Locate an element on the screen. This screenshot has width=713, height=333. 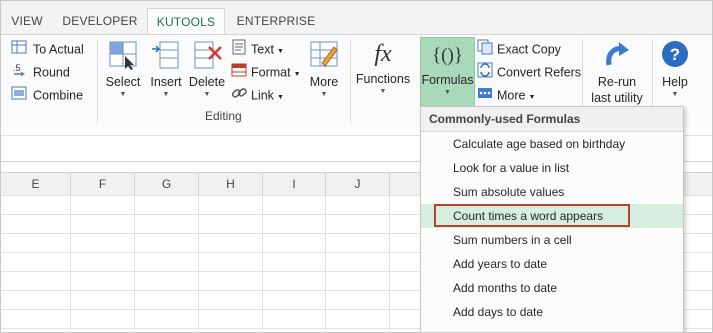
convert-refers-button: Convert Refers is located at coordinates (529, 72).